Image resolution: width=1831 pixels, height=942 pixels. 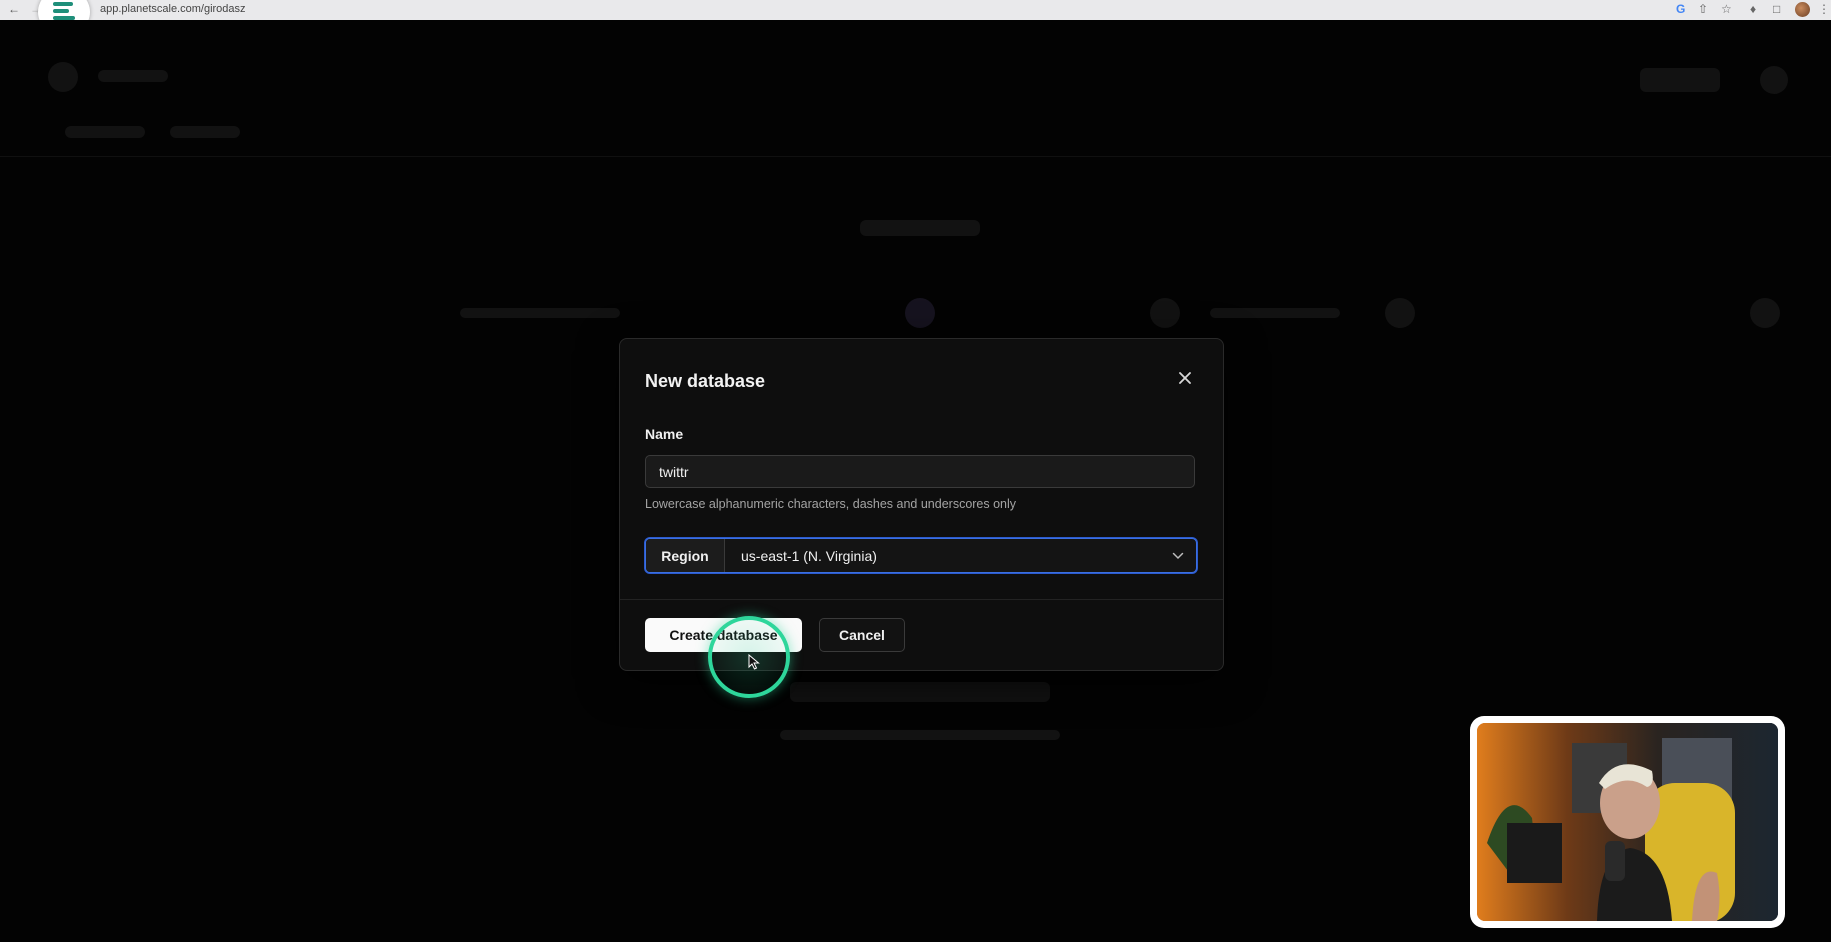 I want to click on presenter-video-frame, so click(x=1627, y=822).